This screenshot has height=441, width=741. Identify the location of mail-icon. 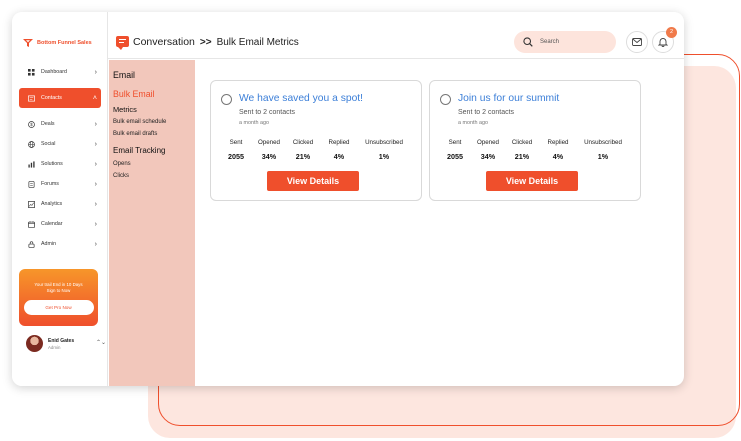
(637, 42).